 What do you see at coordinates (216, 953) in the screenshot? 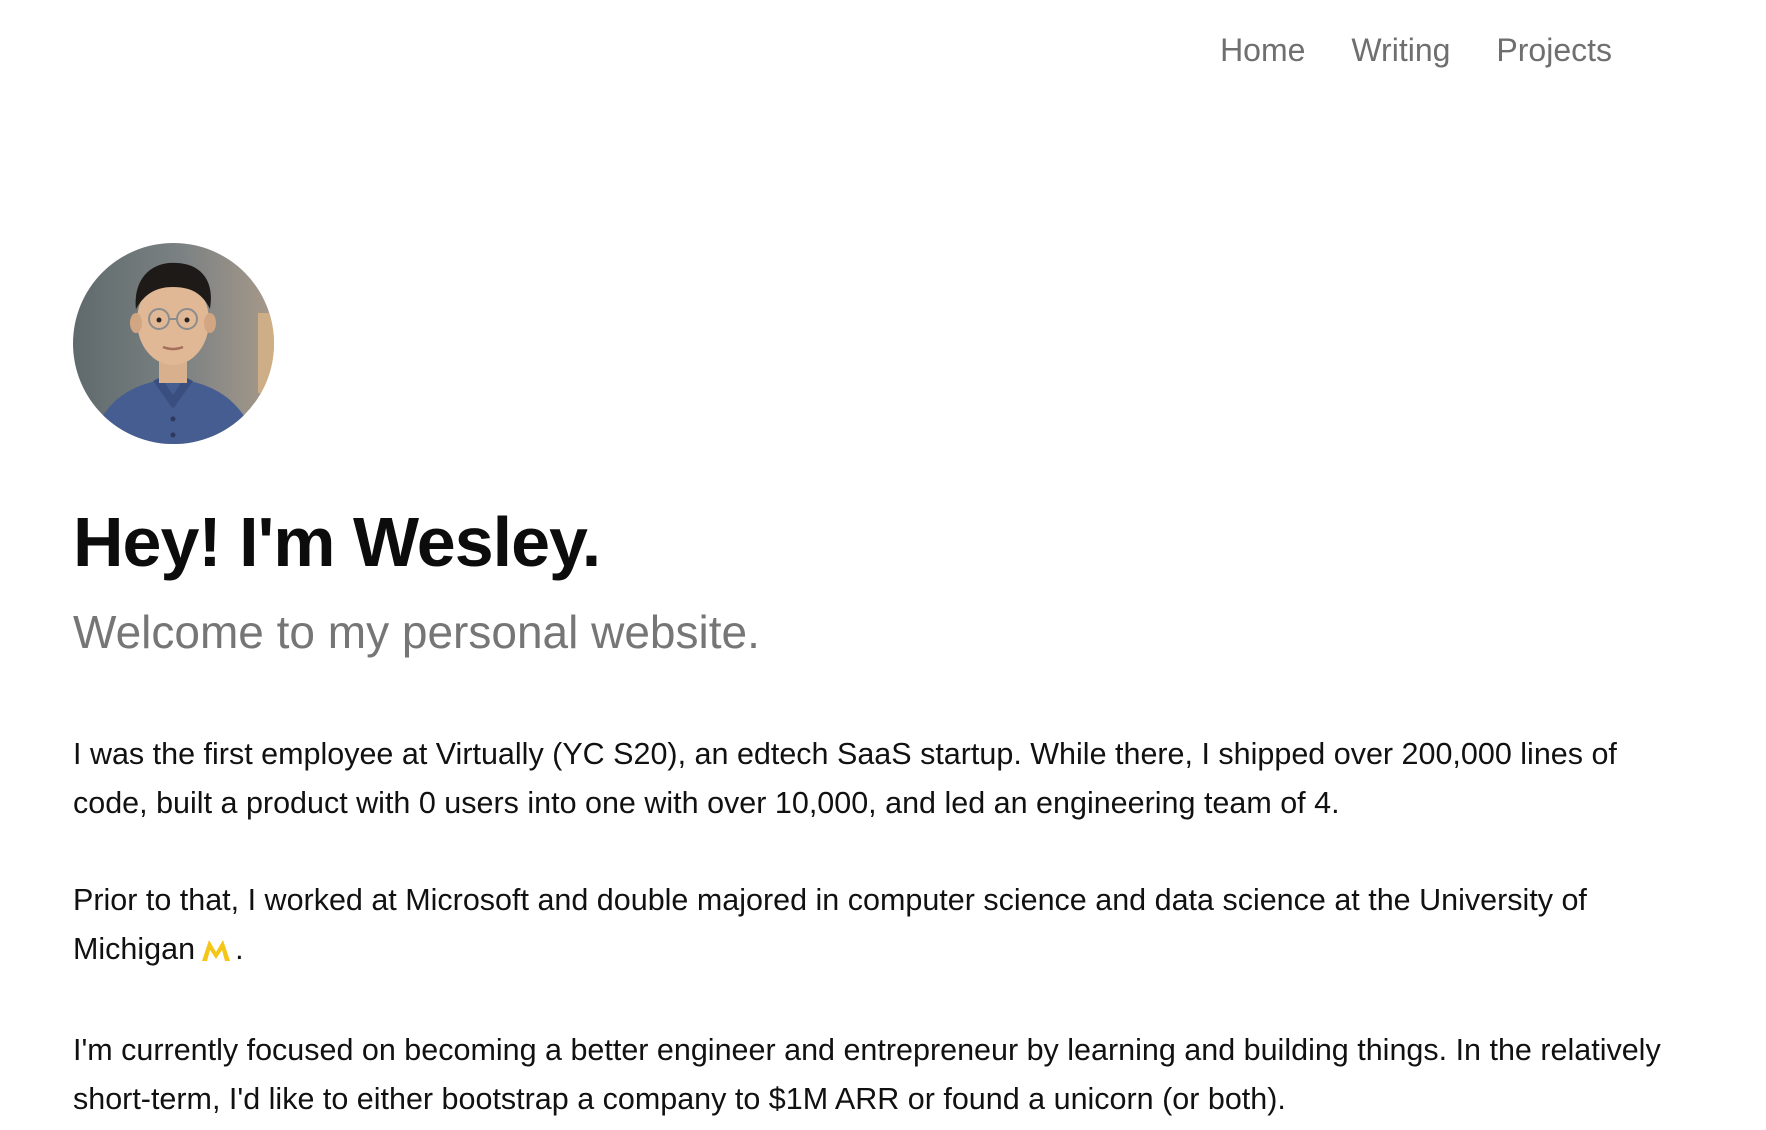
I see `michigan-m-icon` at bounding box center [216, 953].